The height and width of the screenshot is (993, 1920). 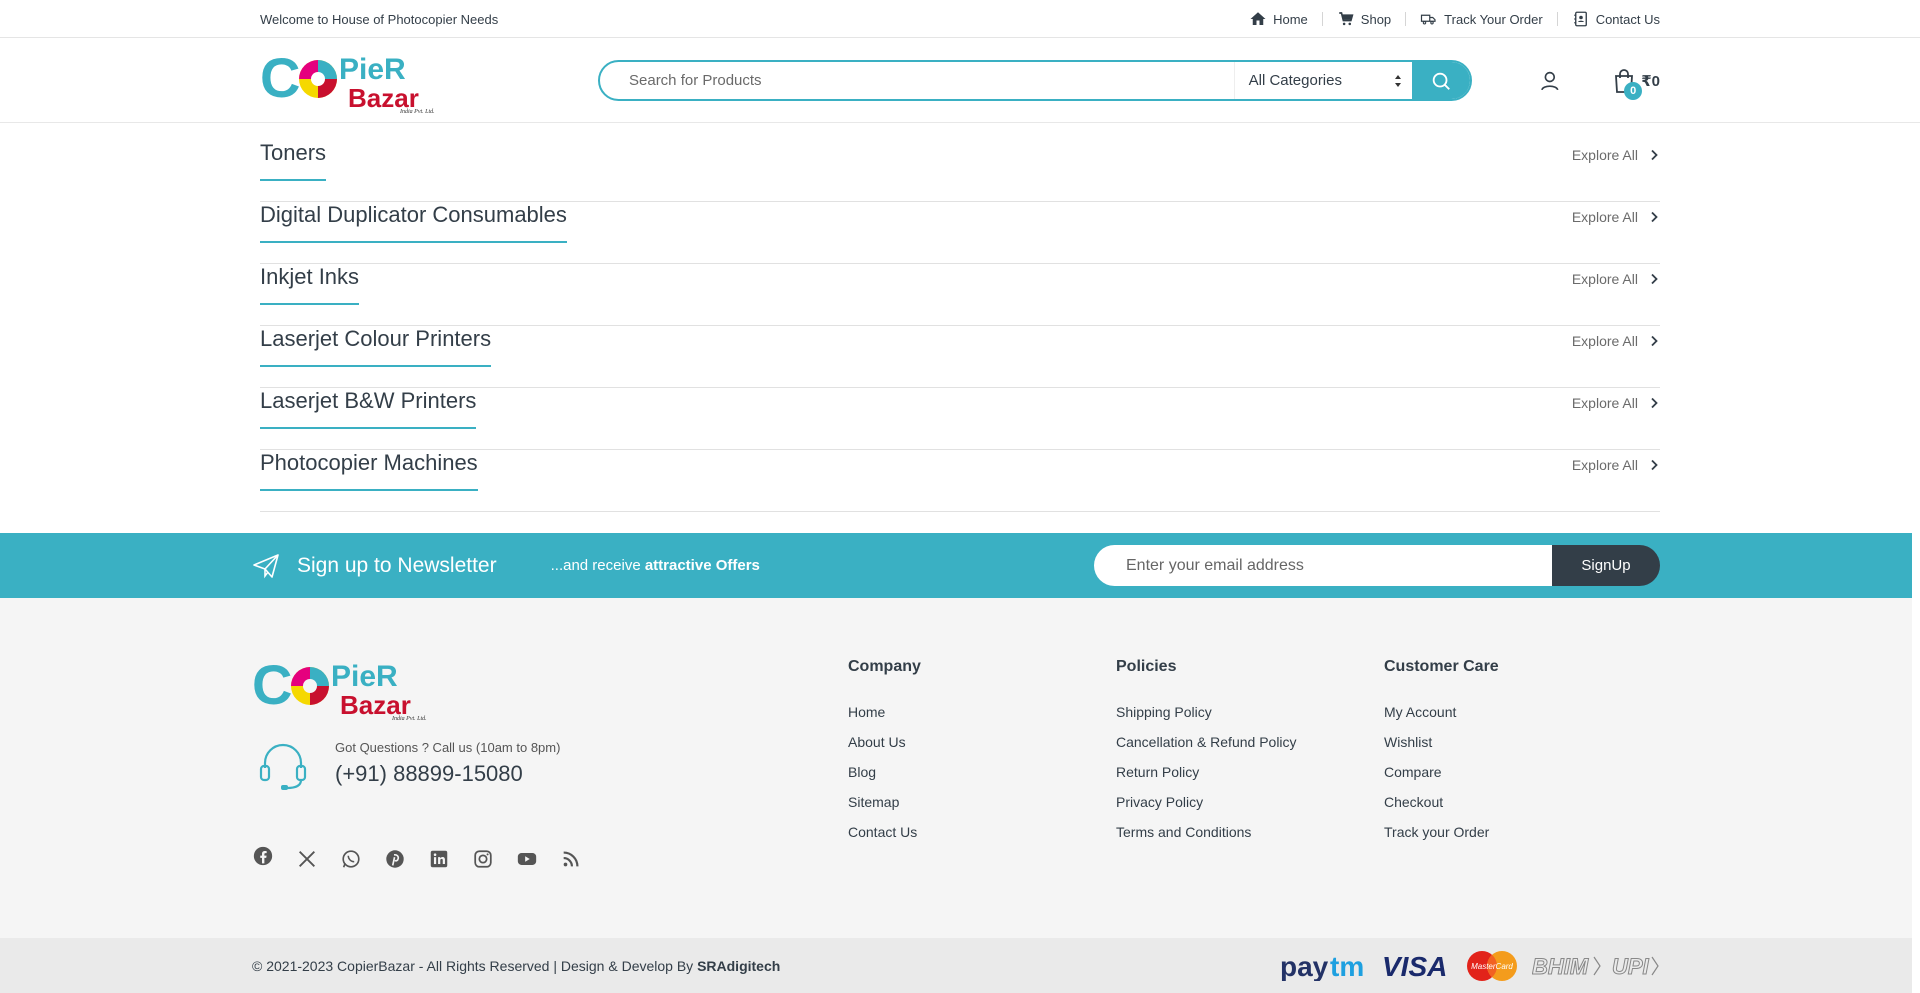 I want to click on visa-logo: VISA, so click(x=1414, y=966).